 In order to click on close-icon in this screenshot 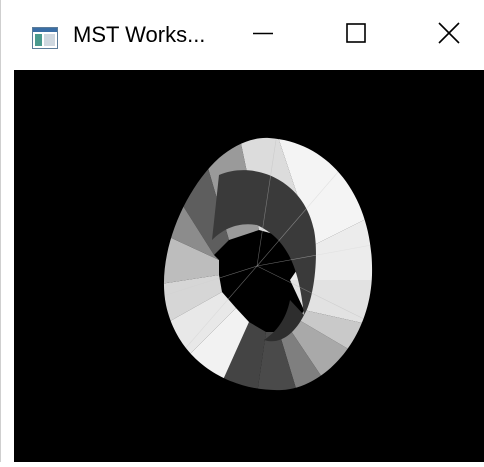, I will do `click(449, 35)`.